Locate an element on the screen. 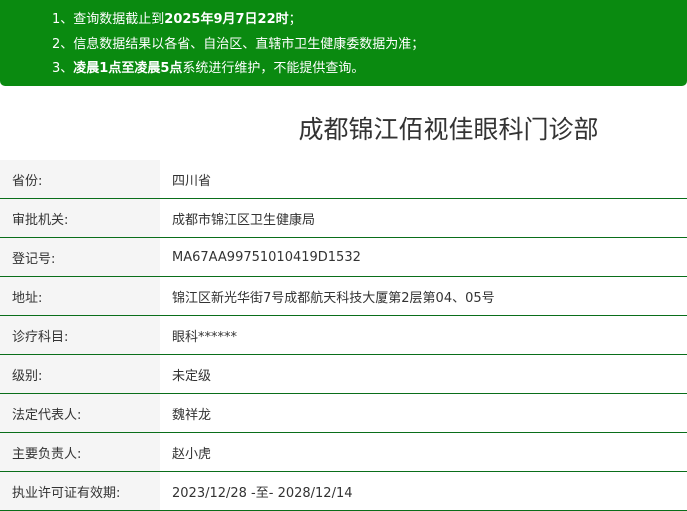 The width and height of the screenshot is (687, 511). row-label-level: 级别: is located at coordinates (80, 374).